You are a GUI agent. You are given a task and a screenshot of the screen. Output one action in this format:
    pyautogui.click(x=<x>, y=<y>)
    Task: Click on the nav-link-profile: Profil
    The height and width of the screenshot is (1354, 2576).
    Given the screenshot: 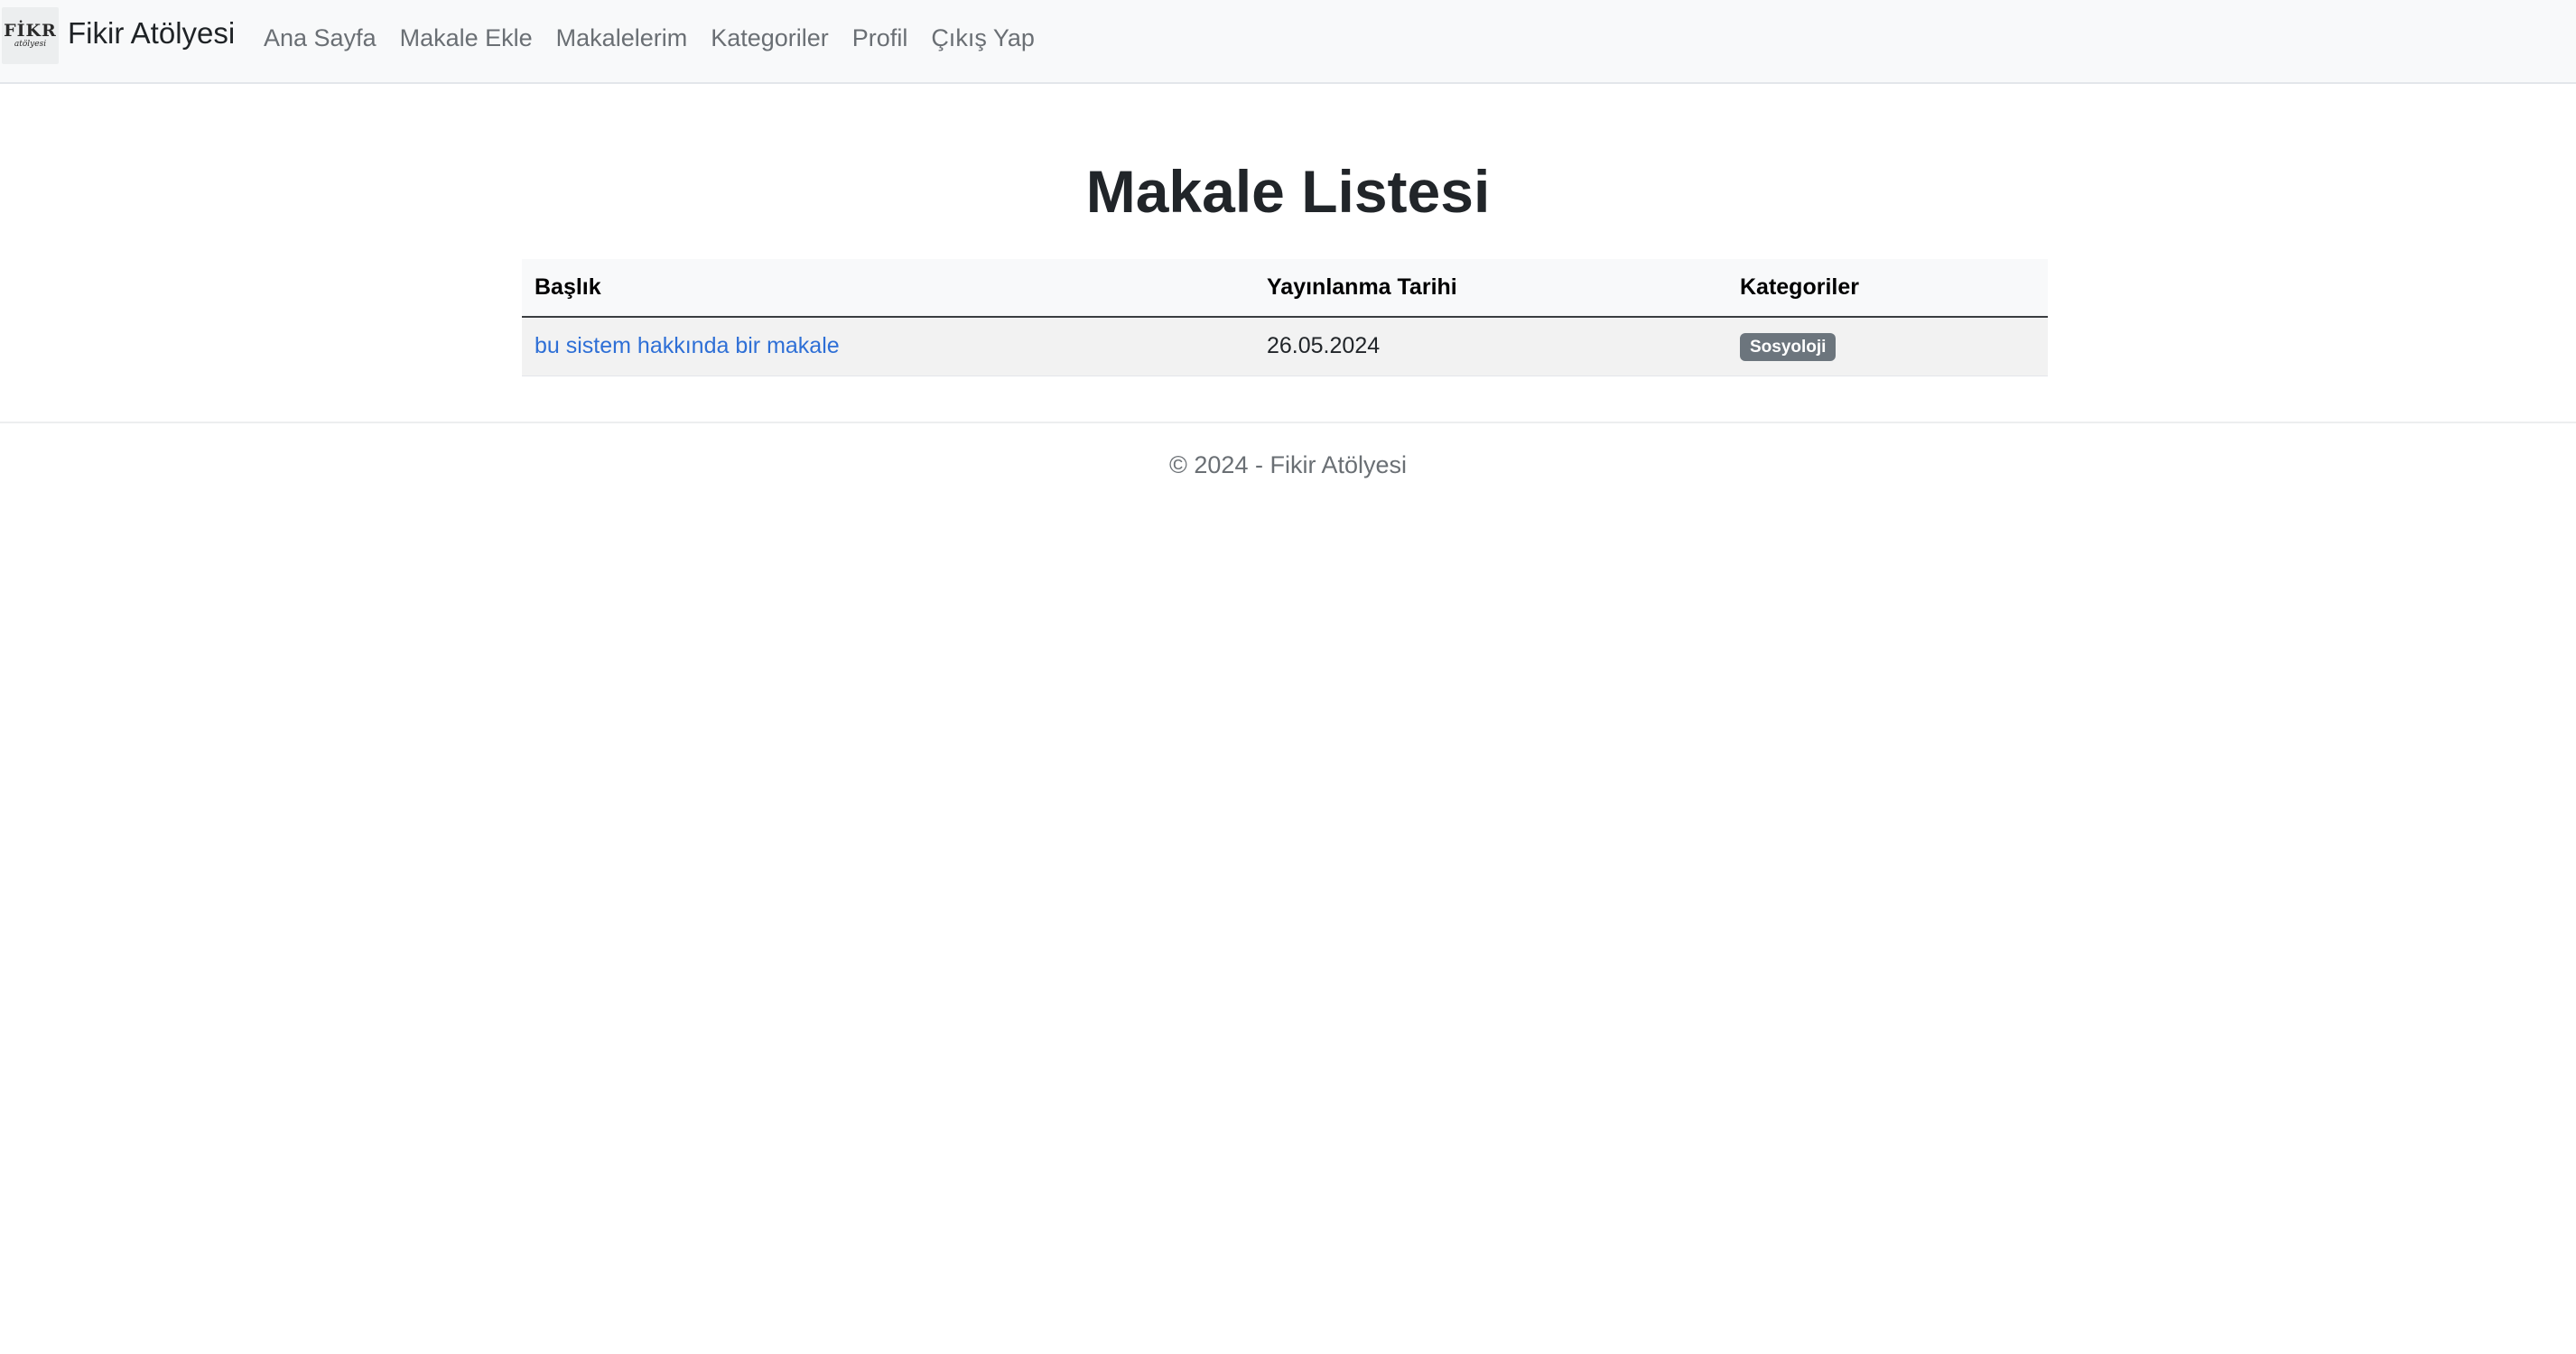 What is the action you would take?
    pyautogui.click(x=880, y=38)
    